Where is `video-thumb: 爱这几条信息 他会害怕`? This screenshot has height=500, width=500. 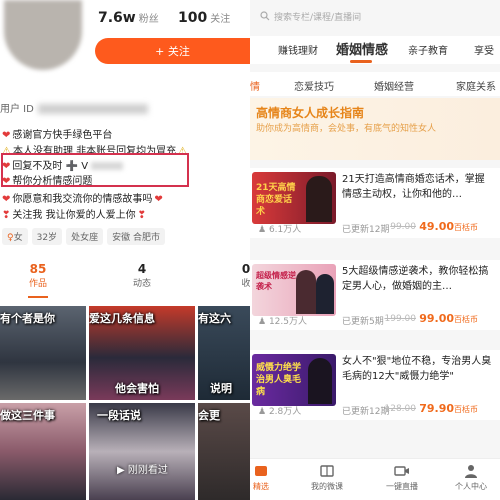 video-thumb: 爱这几条信息 他会害怕 is located at coordinates (142, 353).